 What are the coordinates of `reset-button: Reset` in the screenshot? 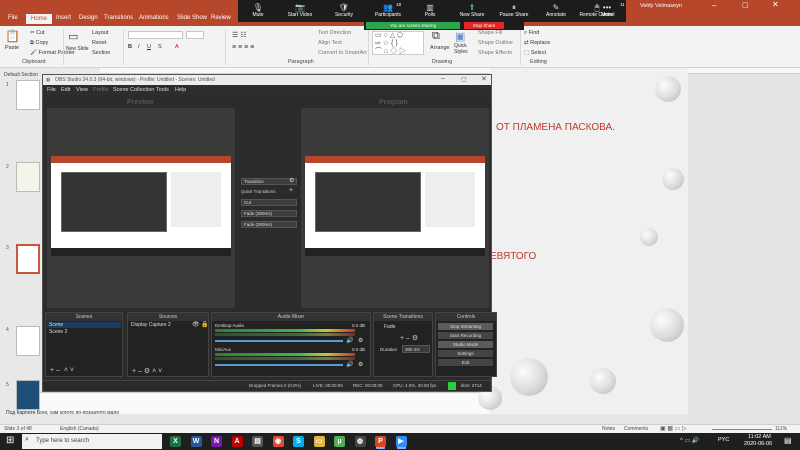 It's located at (99, 43).